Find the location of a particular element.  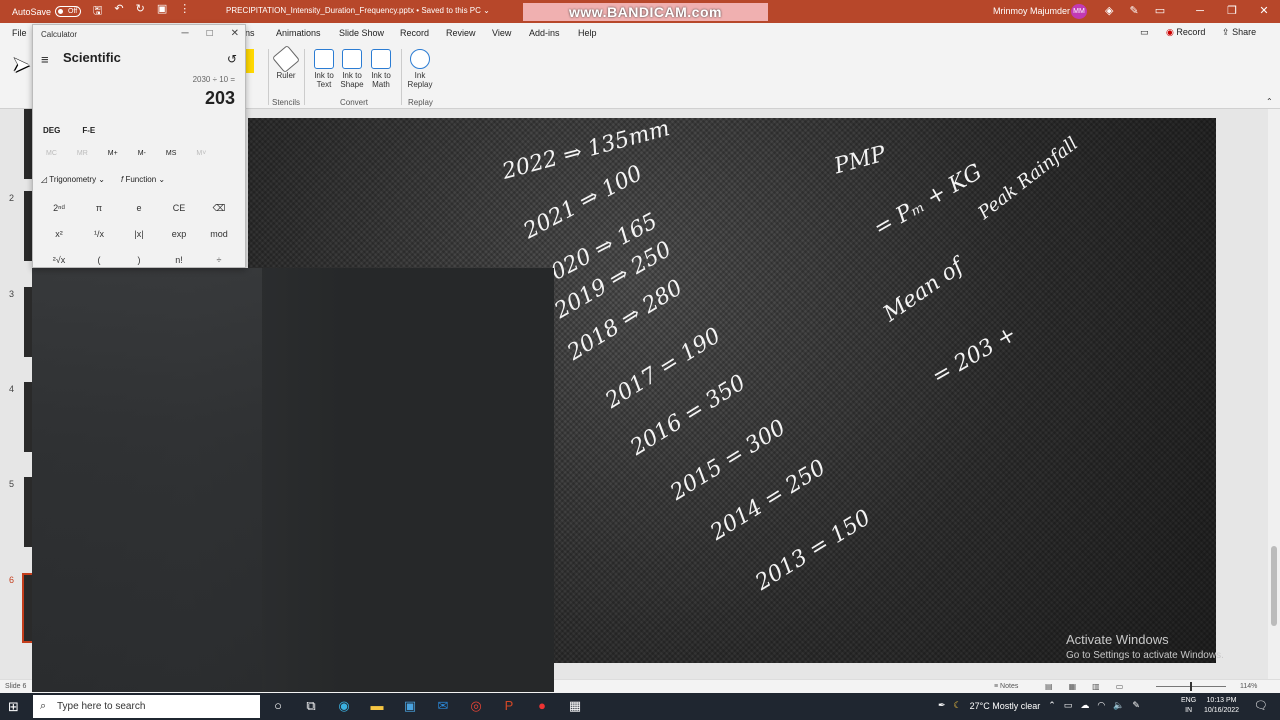

powerpoint-icon: P is located at coordinates (509, 706).